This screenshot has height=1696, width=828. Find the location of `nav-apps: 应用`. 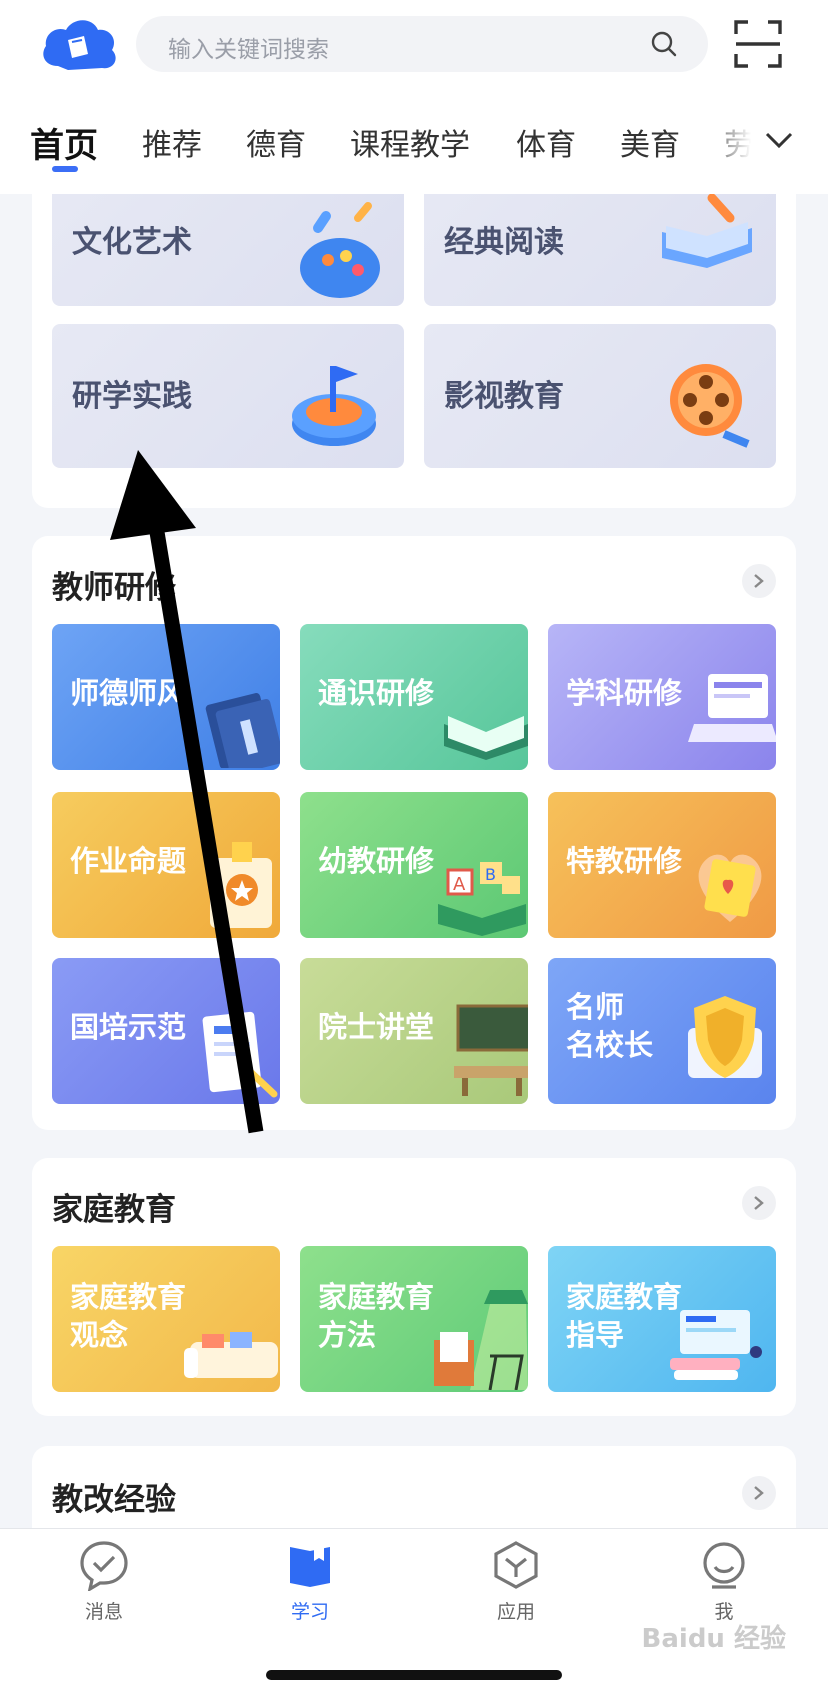

nav-apps: 应用 is located at coordinates (516, 1589).